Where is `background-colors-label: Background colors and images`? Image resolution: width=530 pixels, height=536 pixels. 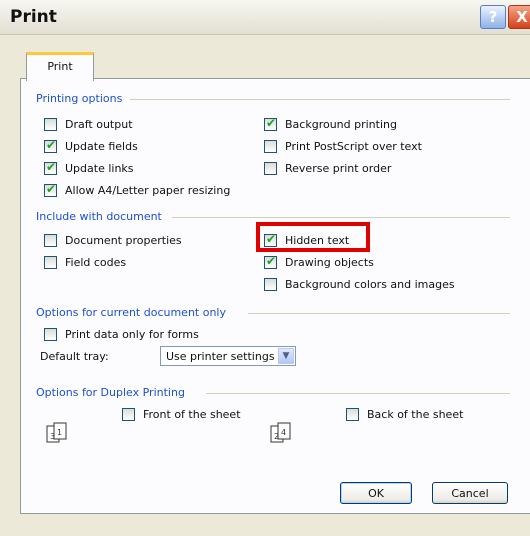
background-colors-label: Background colors and images is located at coordinates (370, 284).